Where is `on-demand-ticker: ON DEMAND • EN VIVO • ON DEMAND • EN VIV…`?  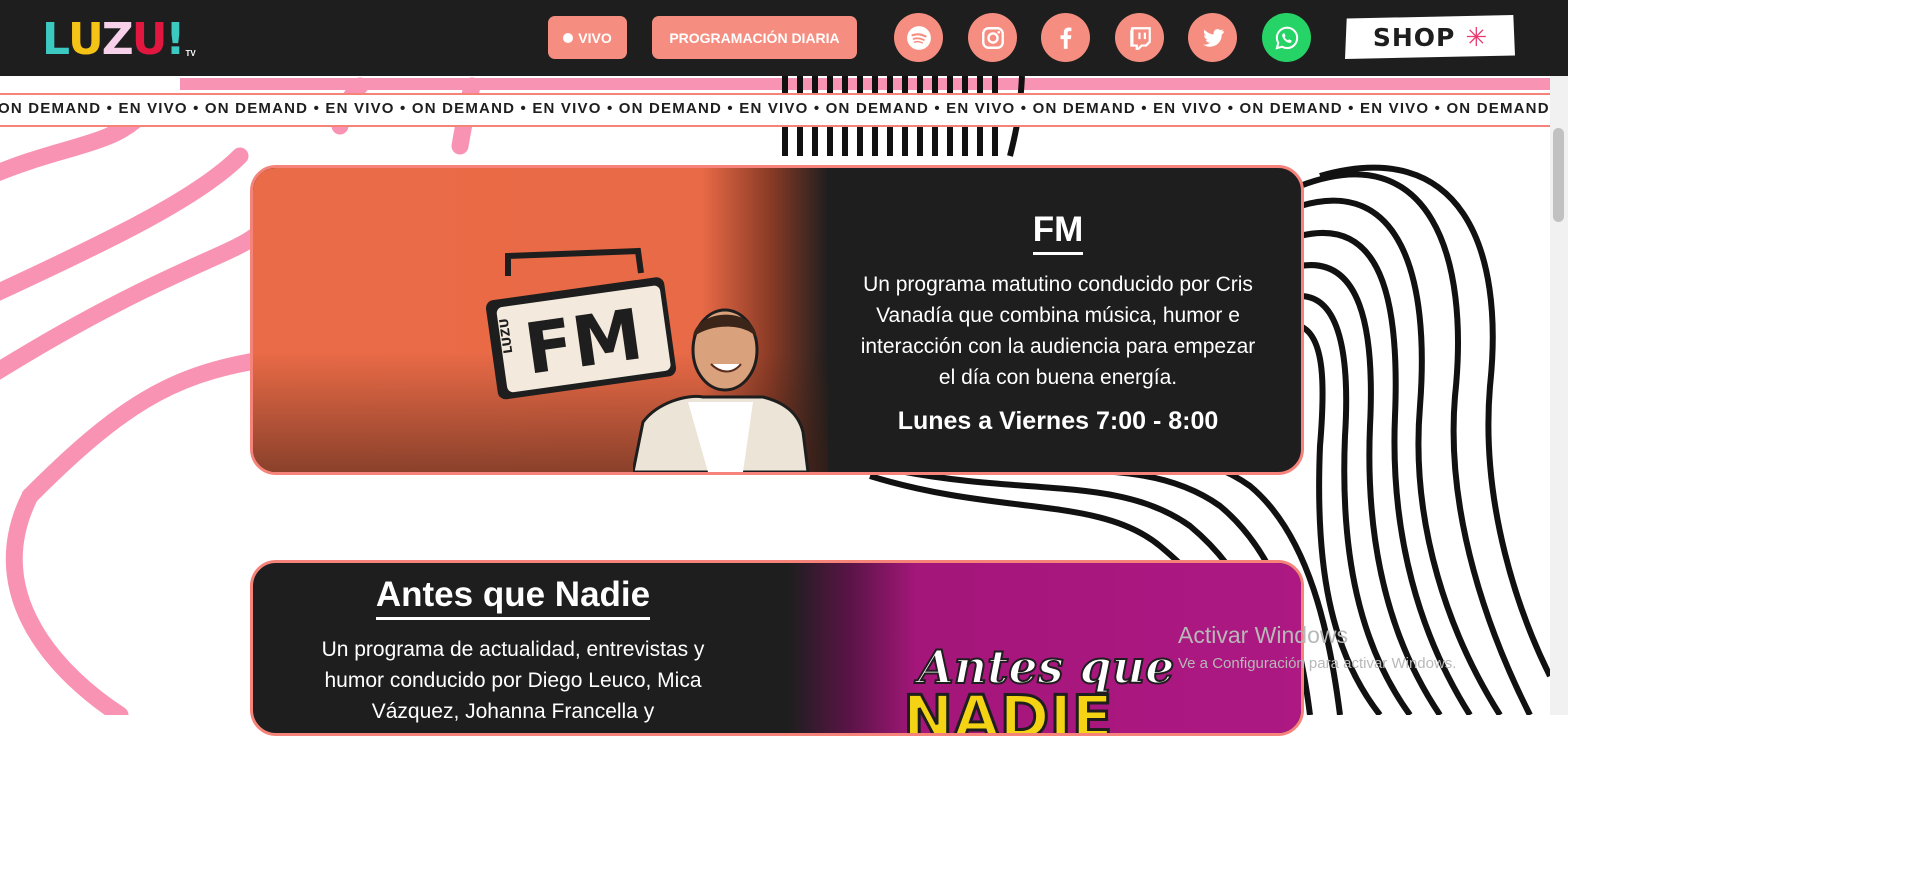 on-demand-ticker: ON DEMAND • EN VIVO • ON DEMAND • EN VIV… is located at coordinates (775, 110).